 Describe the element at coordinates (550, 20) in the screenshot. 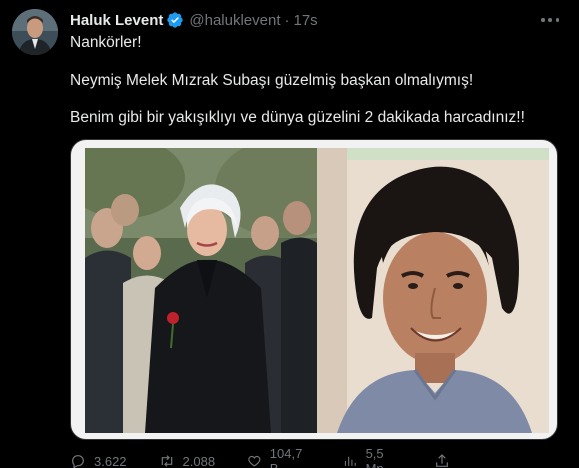

I see `more-icon` at that location.